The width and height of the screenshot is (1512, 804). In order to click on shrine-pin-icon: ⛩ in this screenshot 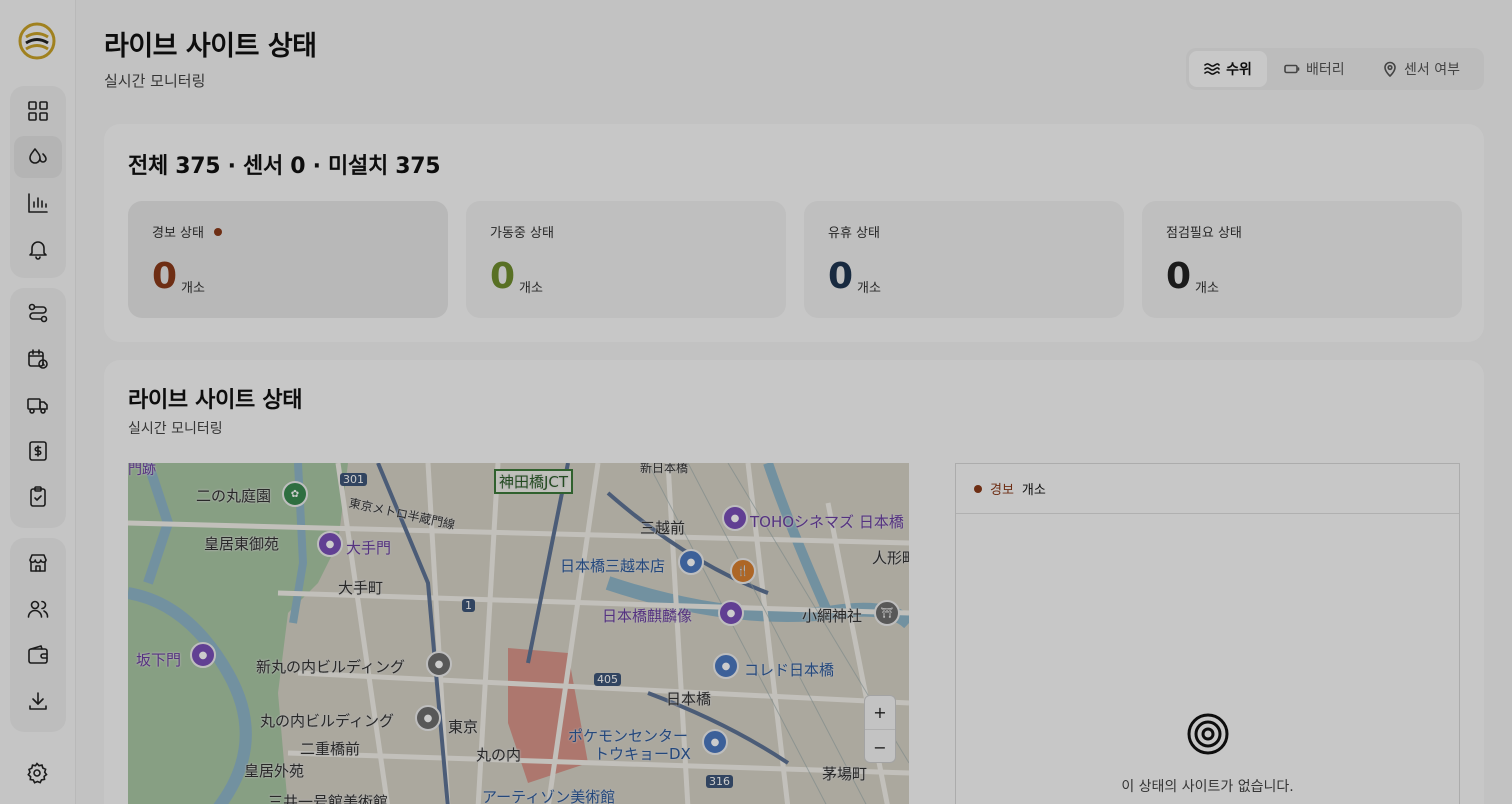, I will do `click(887, 613)`.